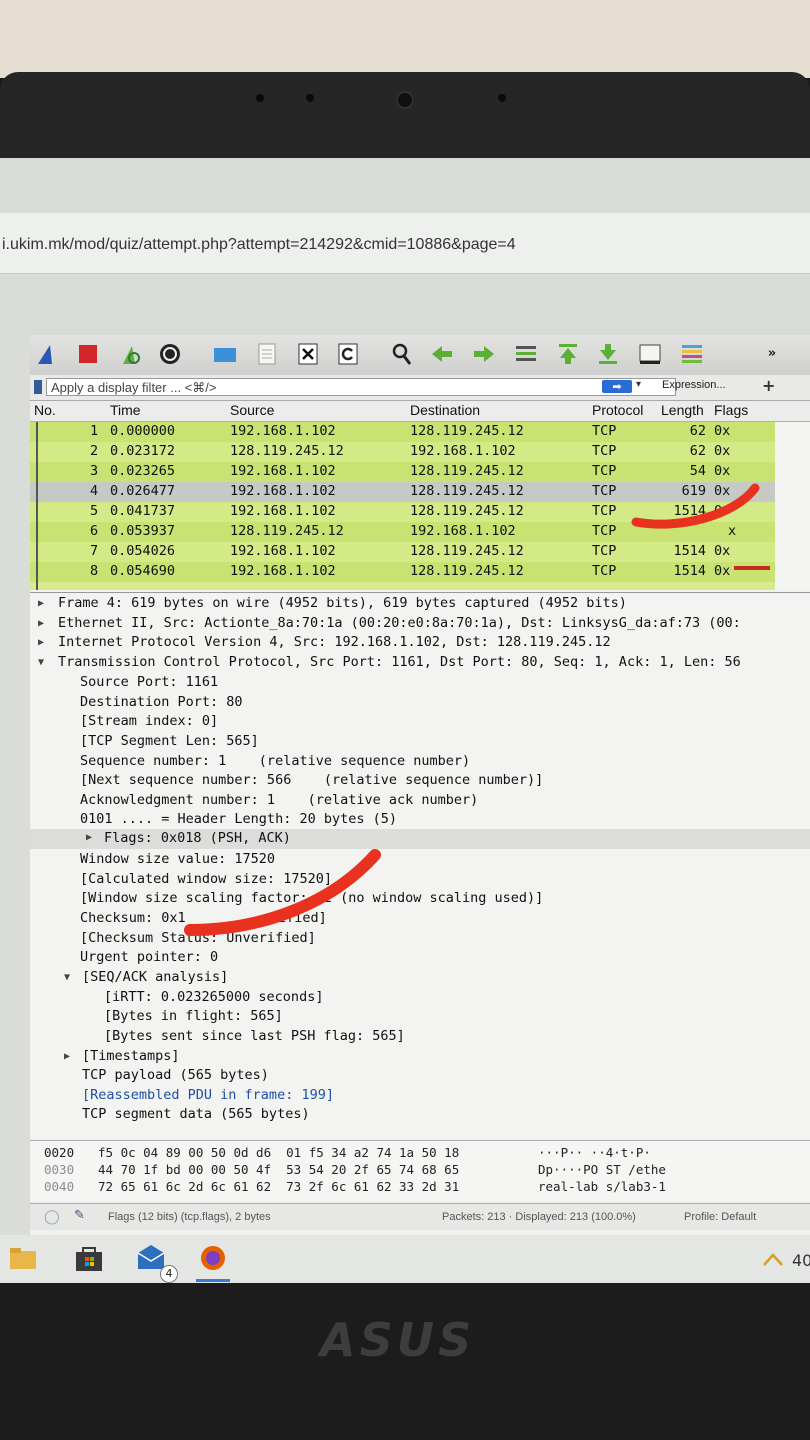  What do you see at coordinates (238, 819) in the screenshot?
I see `detail-header-len: 0101 .... = Header Length: 20 bytes (5)` at bounding box center [238, 819].